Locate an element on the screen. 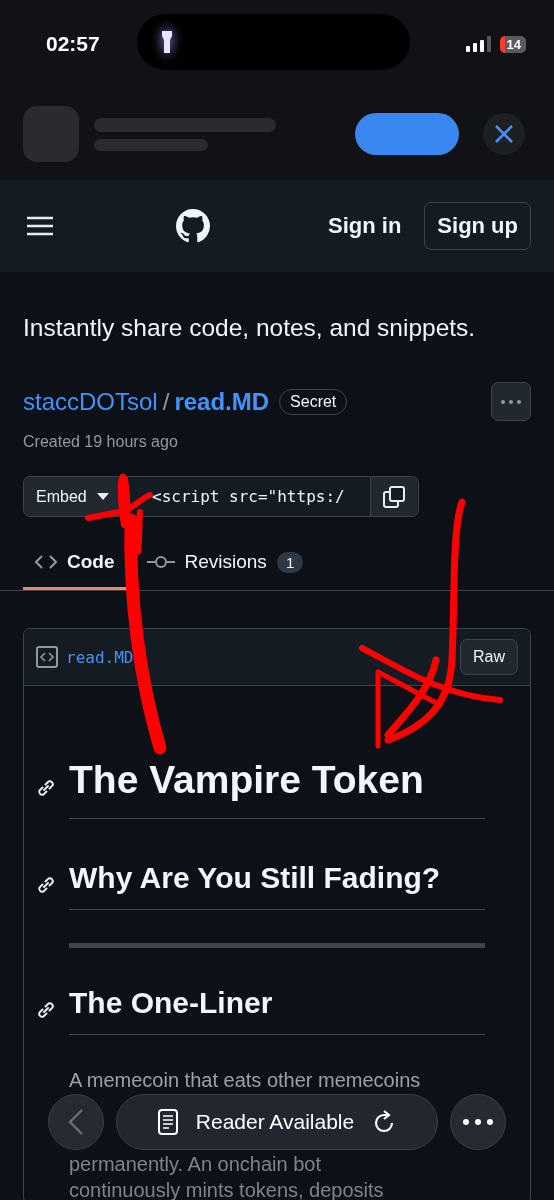 This screenshot has height=1200, width=554. close-button is located at coordinates (504, 134).